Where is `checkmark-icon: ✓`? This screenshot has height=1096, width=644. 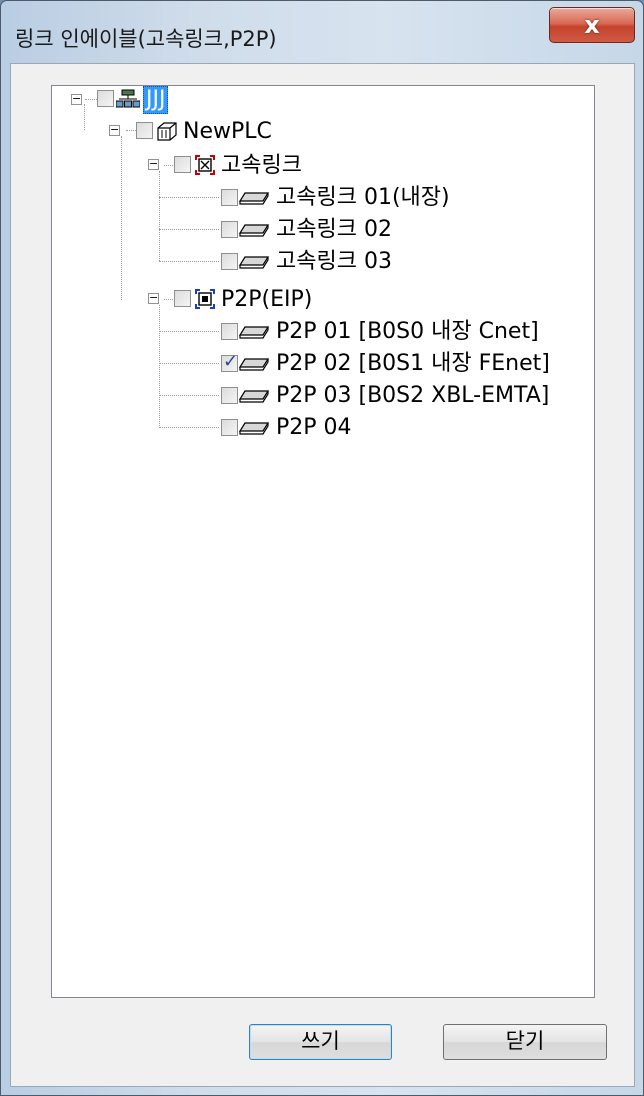 checkmark-icon: ✓ is located at coordinates (231, 361).